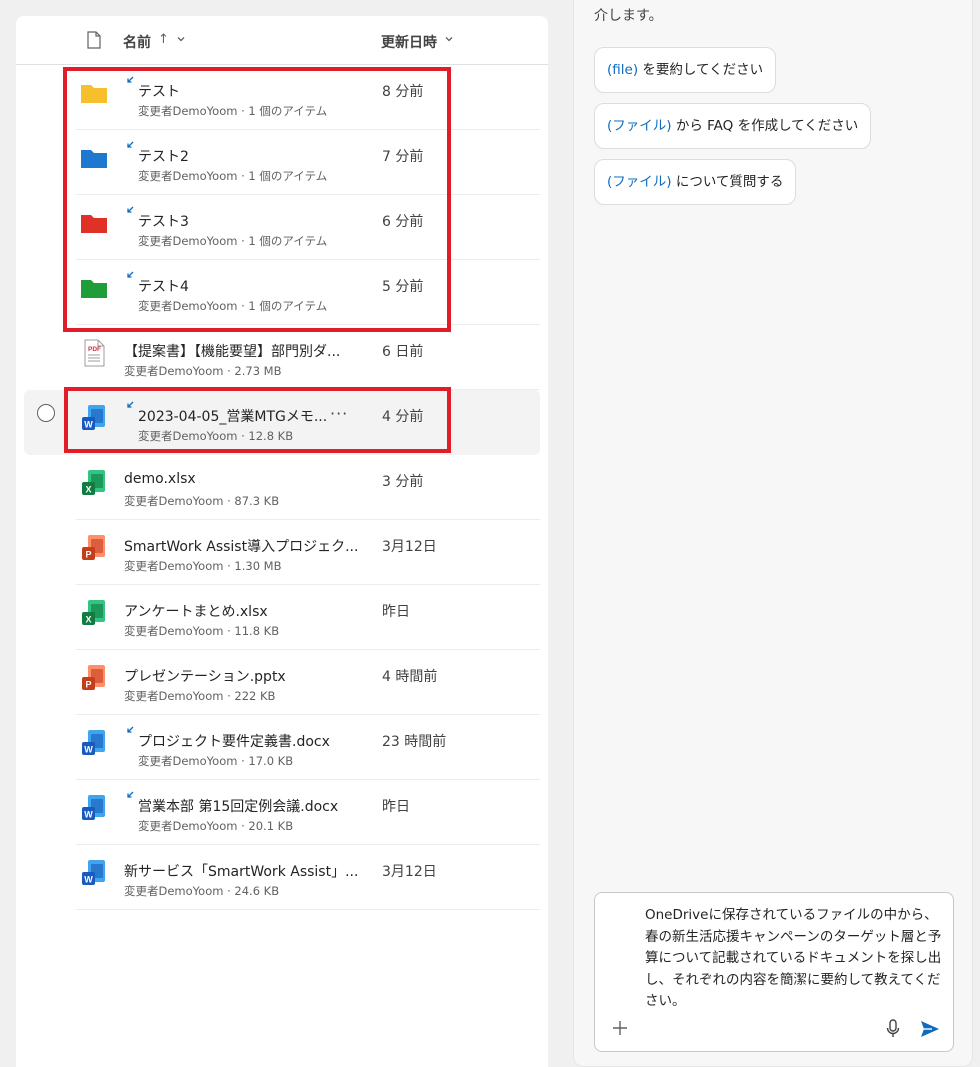 This screenshot has height=1067, width=980. What do you see at coordinates (196, 611) in the screenshot?
I see `file-name: アンケートまとめ.xlsx` at bounding box center [196, 611].